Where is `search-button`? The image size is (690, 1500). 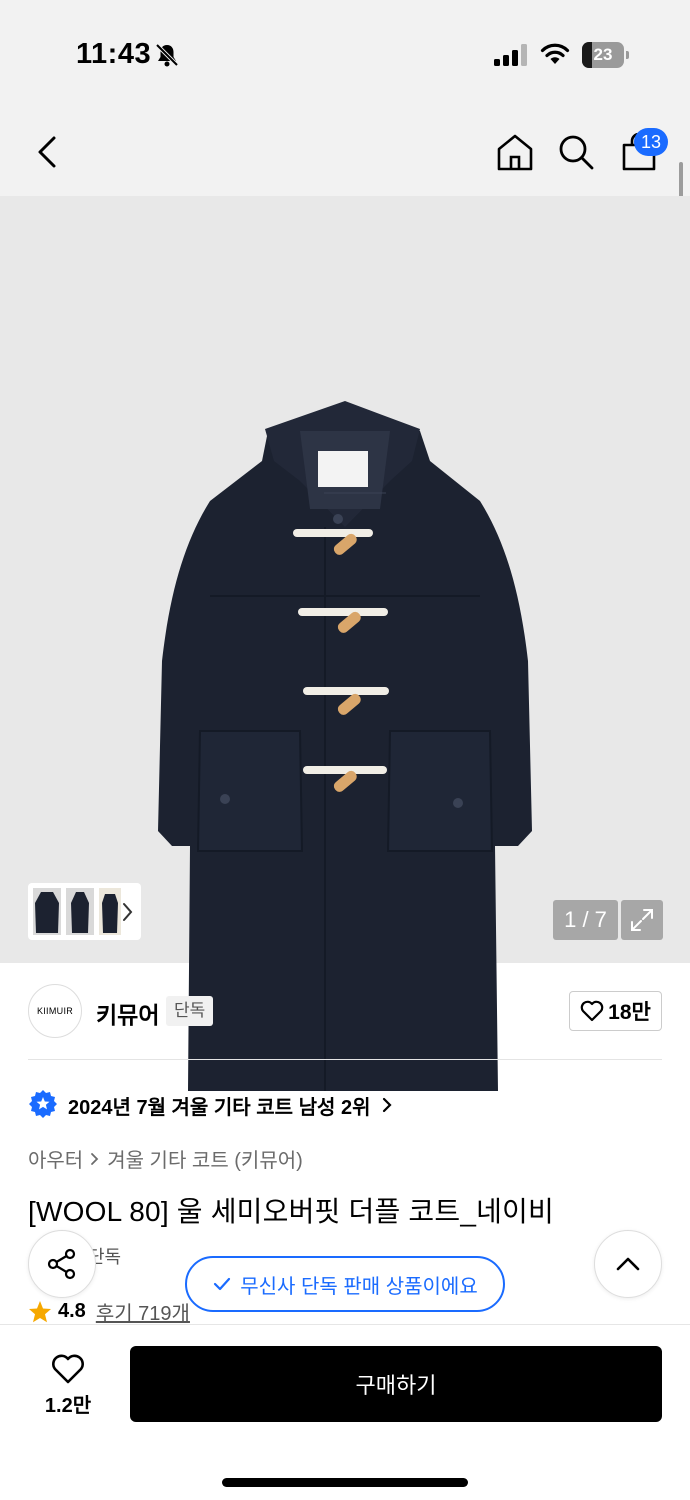 search-button is located at coordinates (576, 152).